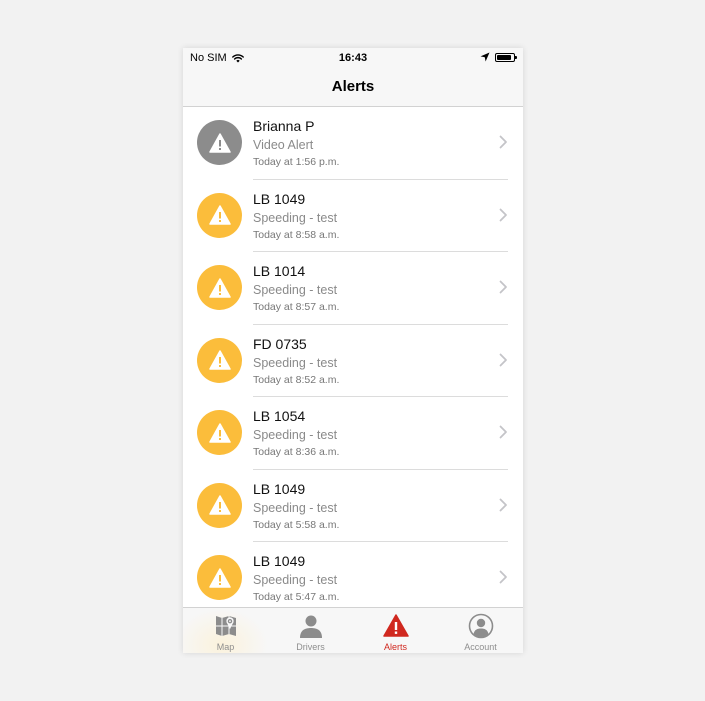 The width and height of the screenshot is (705, 701). Describe the element at coordinates (353, 143) in the screenshot. I see `alert-row: Brianna P Video Alert Today at 1:56 p.m.` at that location.